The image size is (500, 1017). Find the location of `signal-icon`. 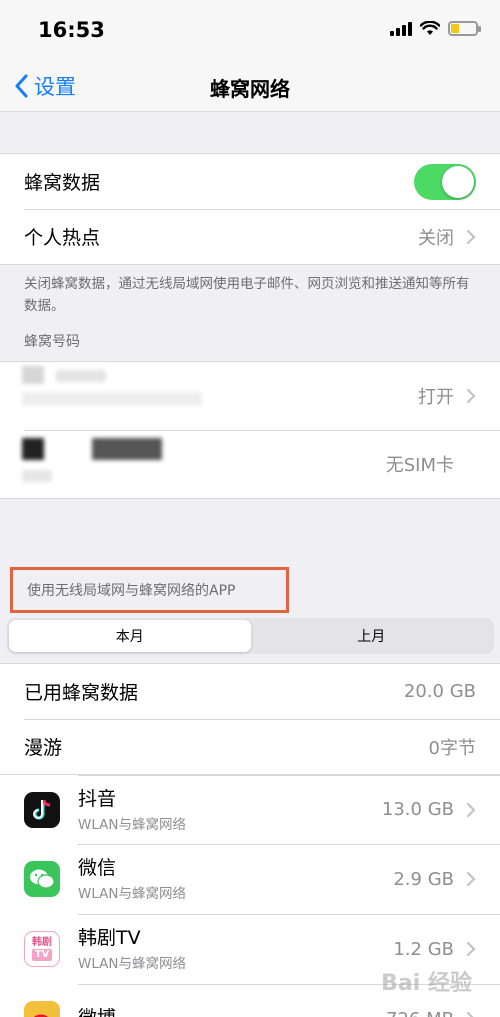

signal-icon is located at coordinates (401, 28).